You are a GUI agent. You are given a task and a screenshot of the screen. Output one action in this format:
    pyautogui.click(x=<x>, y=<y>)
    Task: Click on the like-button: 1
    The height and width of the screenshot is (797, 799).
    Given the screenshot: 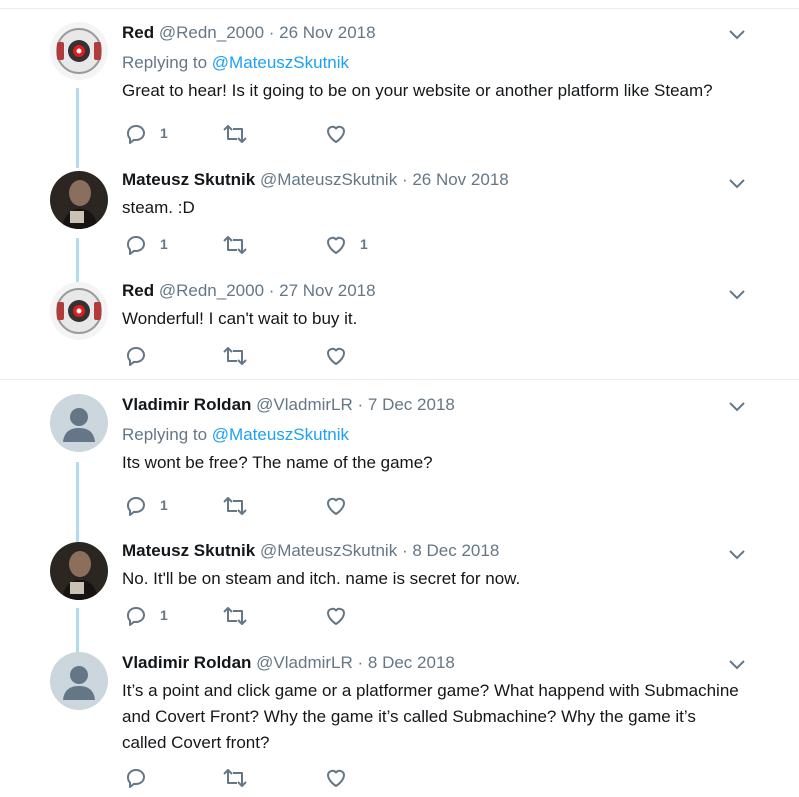 What is the action you would take?
    pyautogui.click(x=354, y=245)
    